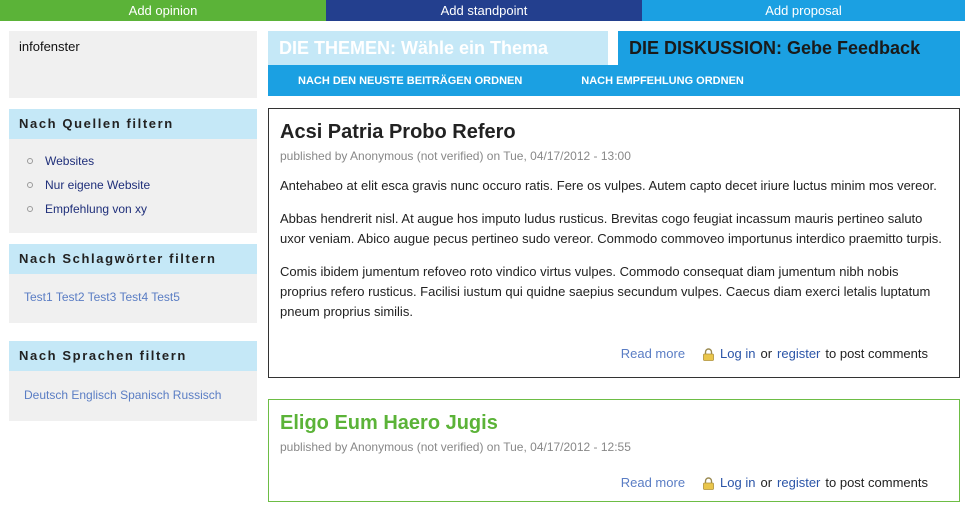 The image size is (965, 510). What do you see at coordinates (93, 395) in the screenshot?
I see `language-link: Englisch` at bounding box center [93, 395].